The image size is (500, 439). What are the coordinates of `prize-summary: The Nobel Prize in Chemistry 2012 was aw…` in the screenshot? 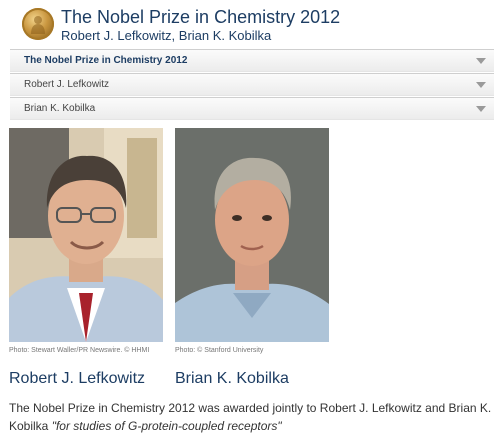 It's located at (253, 417).